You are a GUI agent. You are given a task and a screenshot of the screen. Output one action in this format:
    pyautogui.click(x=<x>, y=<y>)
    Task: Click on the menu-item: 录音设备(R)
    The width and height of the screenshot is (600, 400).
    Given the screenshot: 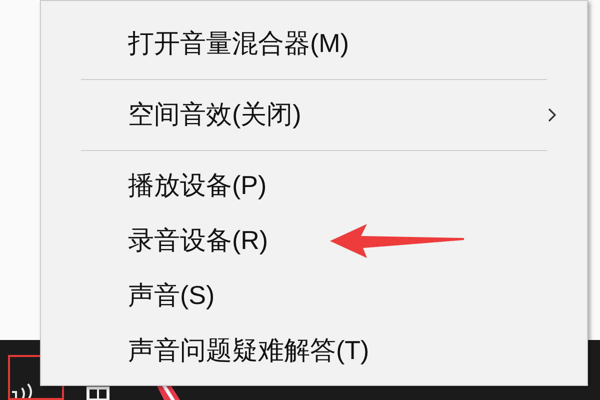 What is the action you would take?
    pyautogui.click(x=314, y=240)
    